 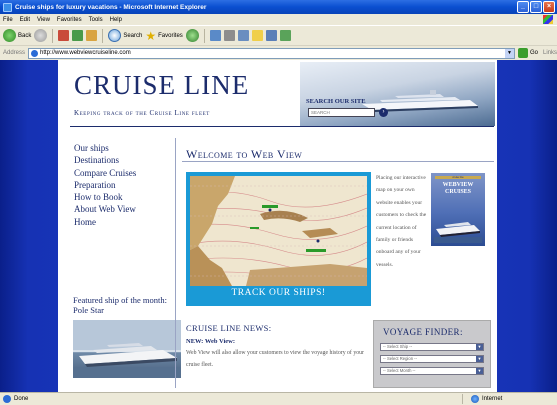 I want to click on back-label: Back, so click(x=25, y=35).